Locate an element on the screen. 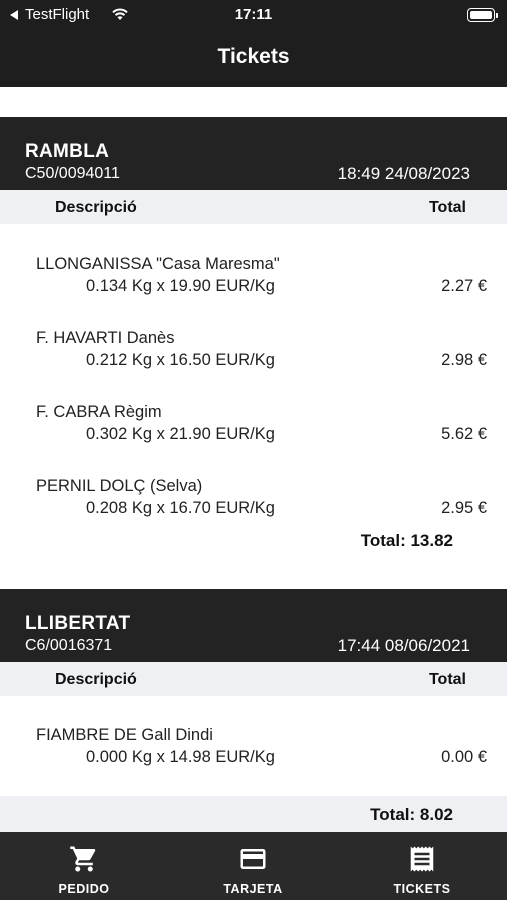 Image resolution: width=507 pixels, height=900 pixels. tab-bar: PEDIDO TARJETA TICKETS is located at coordinates (253, 866).